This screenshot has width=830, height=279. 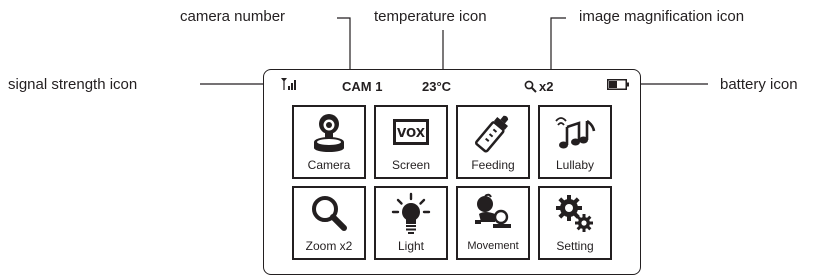 I want to click on battery-fill, so click(x=613, y=84).